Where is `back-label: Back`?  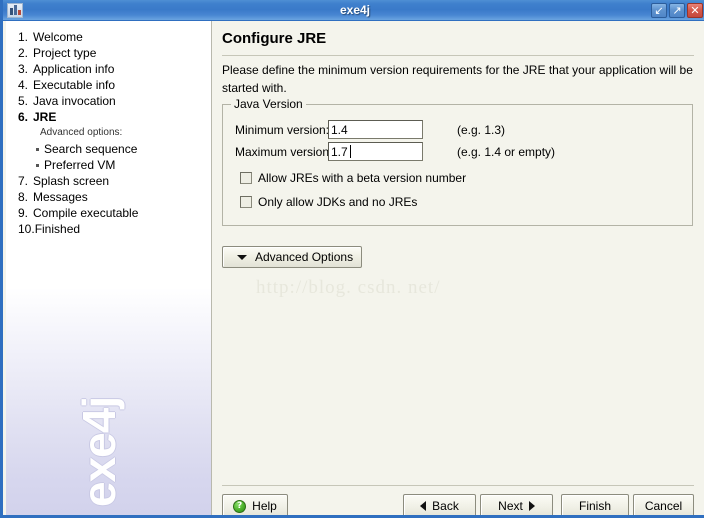 back-label: Back is located at coordinates (445, 506).